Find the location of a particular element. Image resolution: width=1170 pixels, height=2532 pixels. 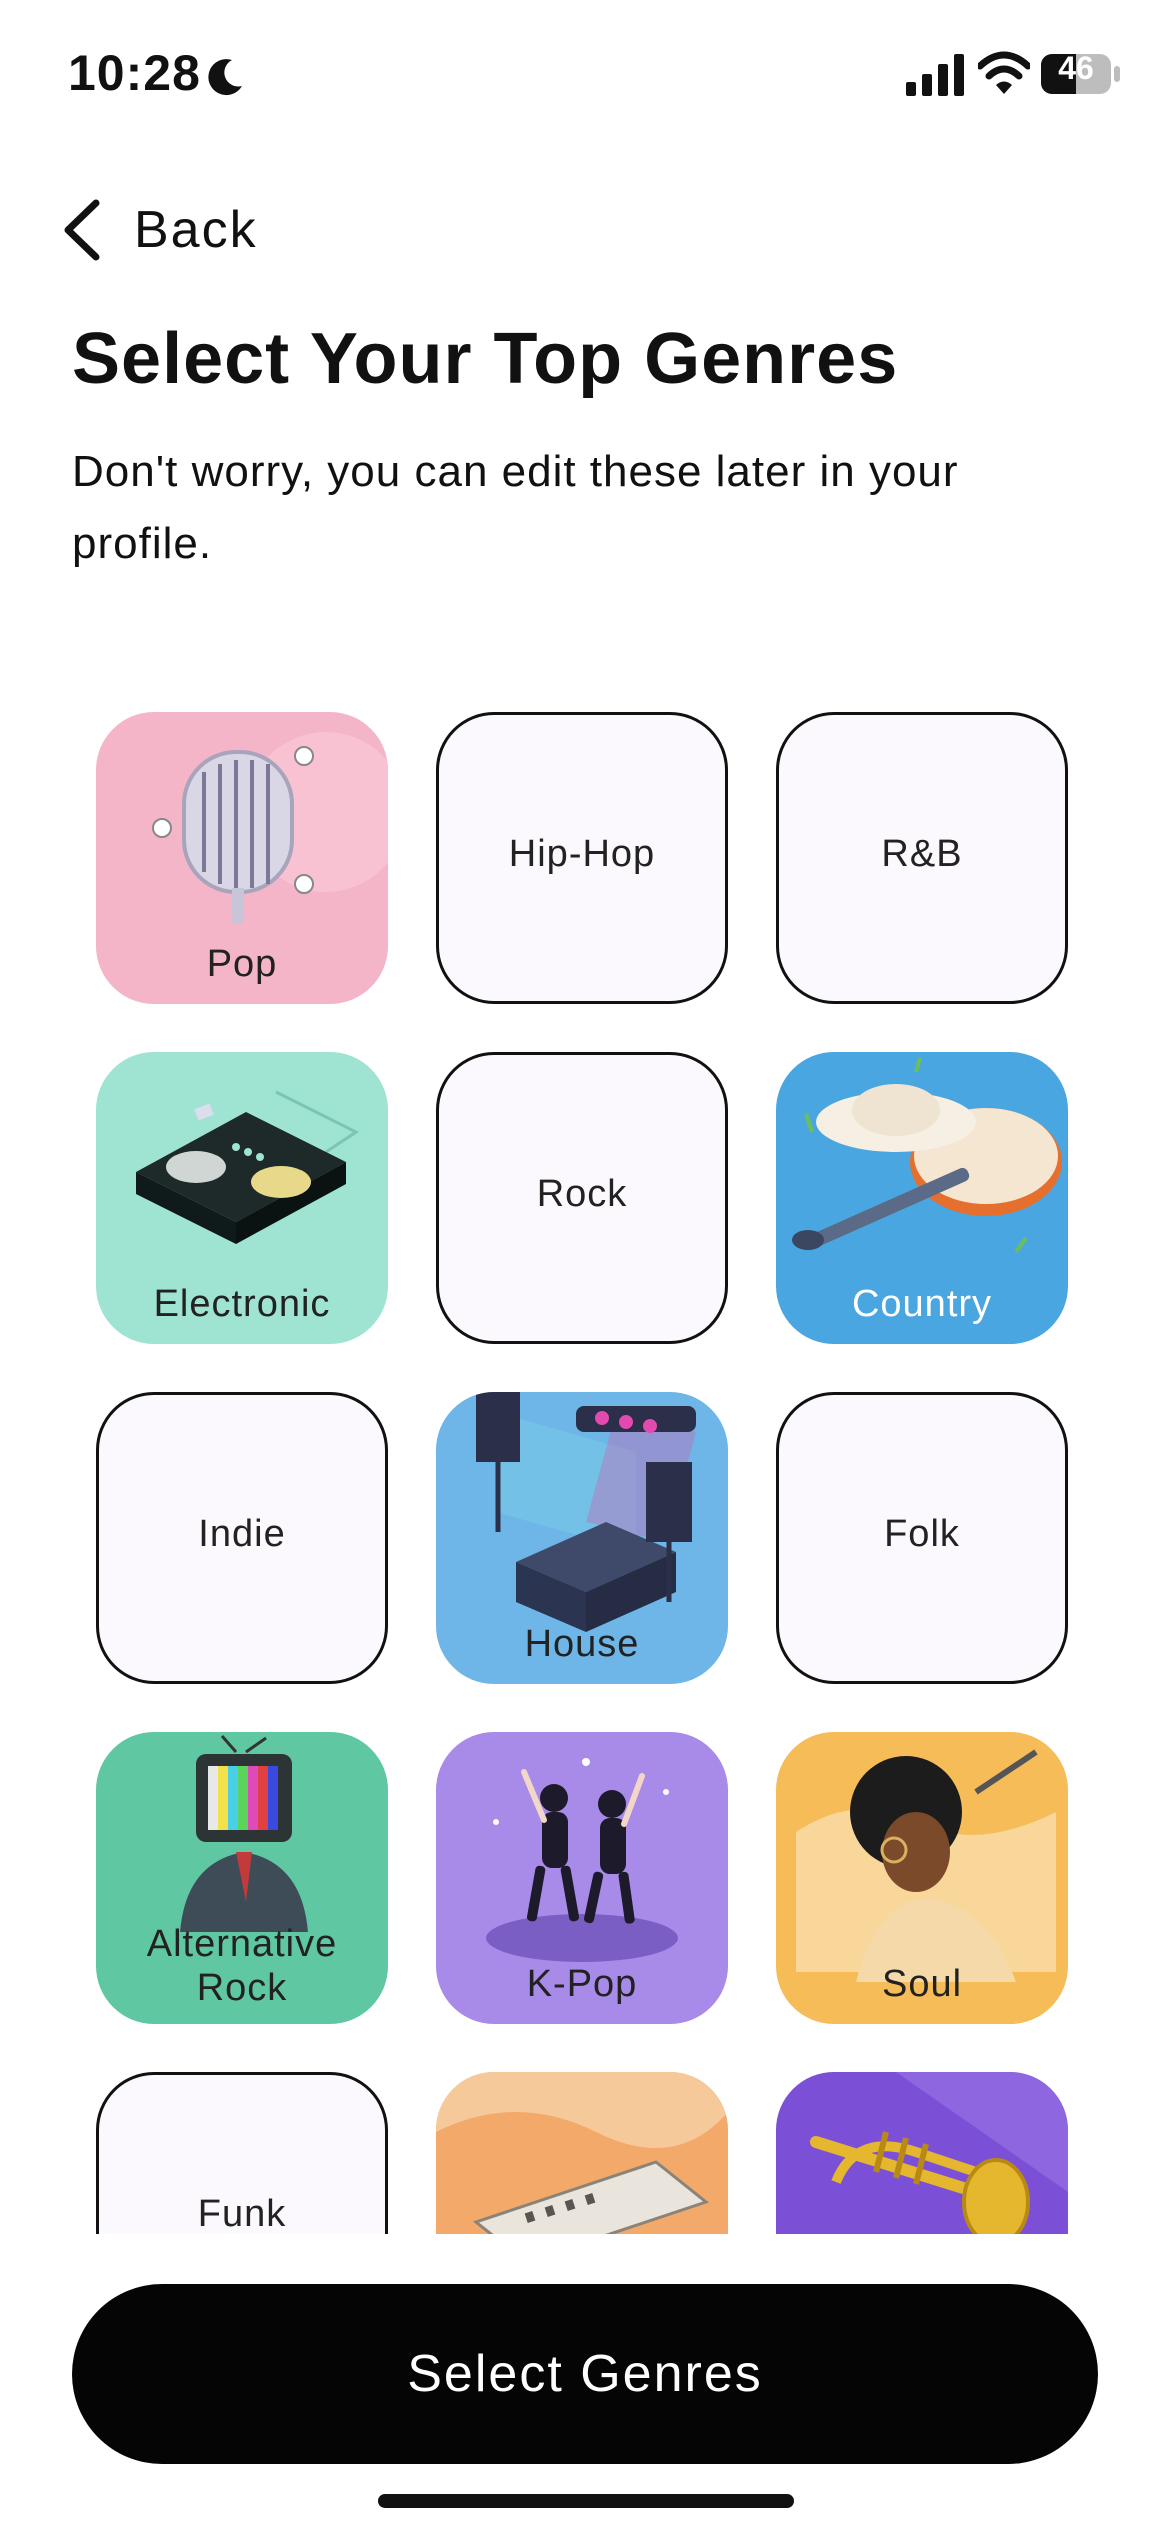

genre-label: Indie is located at coordinates (242, 1534).